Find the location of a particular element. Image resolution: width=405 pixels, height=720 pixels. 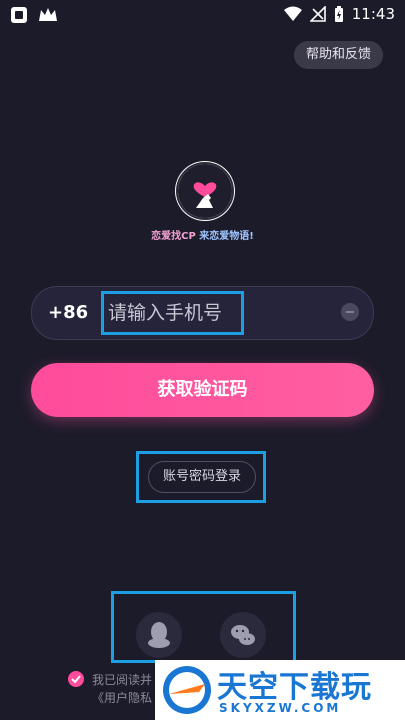

plane-logo-icon is located at coordinates (187, 690).